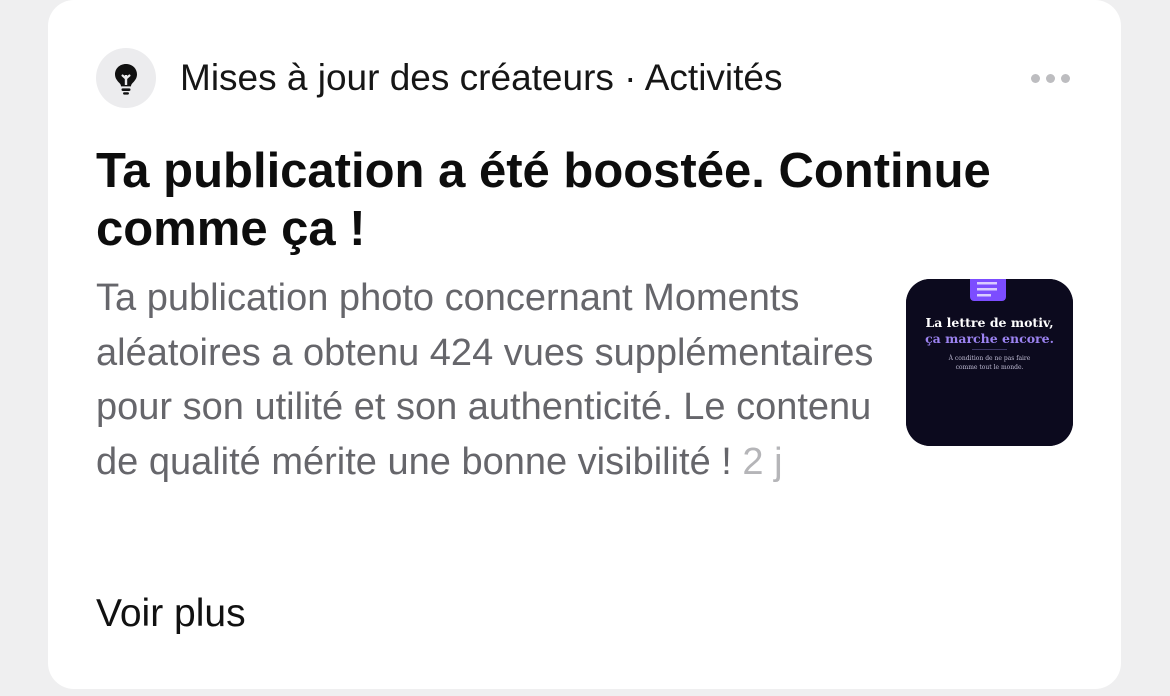 The width and height of the screenshot is (1170, 696). Describe the element at coordinates (481, 77) in the screenshot. I see `notification-source: Mises à jour des créateurs · Activités` at that location.